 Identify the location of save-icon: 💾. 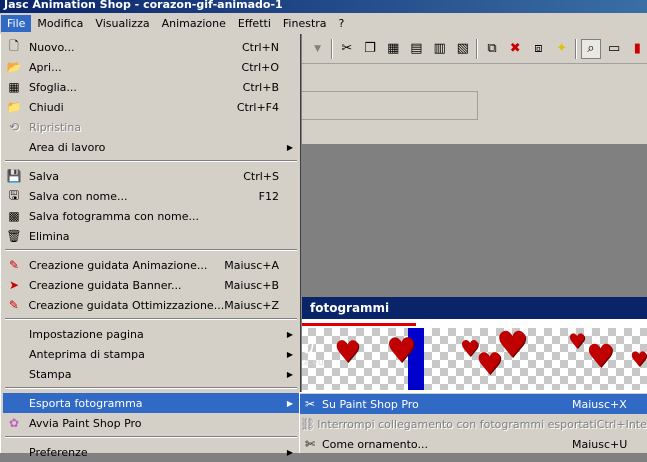
(14, 176).